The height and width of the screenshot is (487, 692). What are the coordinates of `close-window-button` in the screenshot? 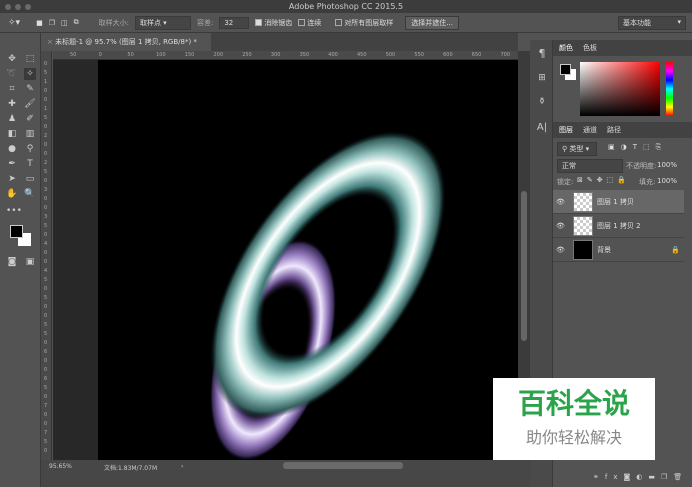 It's located at (8, 7).